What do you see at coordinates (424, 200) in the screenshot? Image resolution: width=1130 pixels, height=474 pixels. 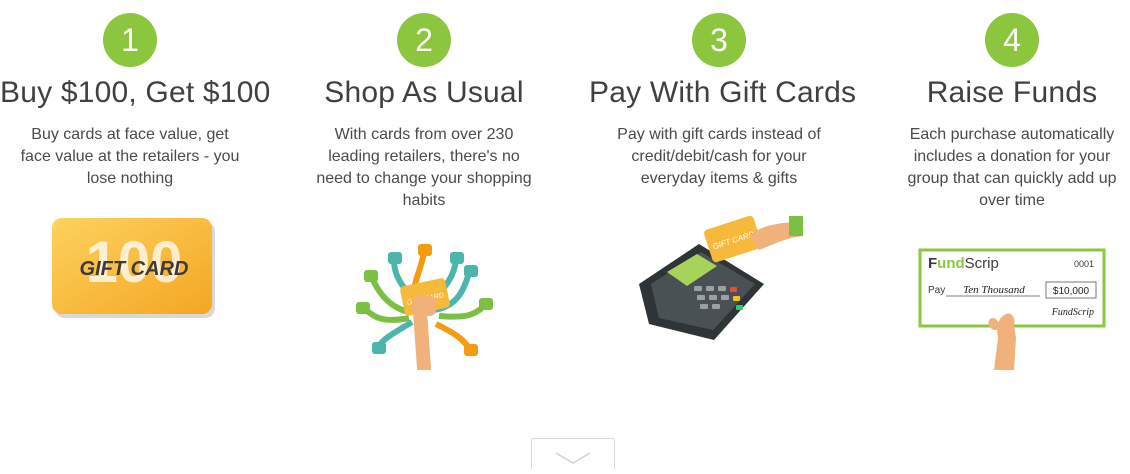 I see `desc-line: habits` at bounding box center [424, 200].